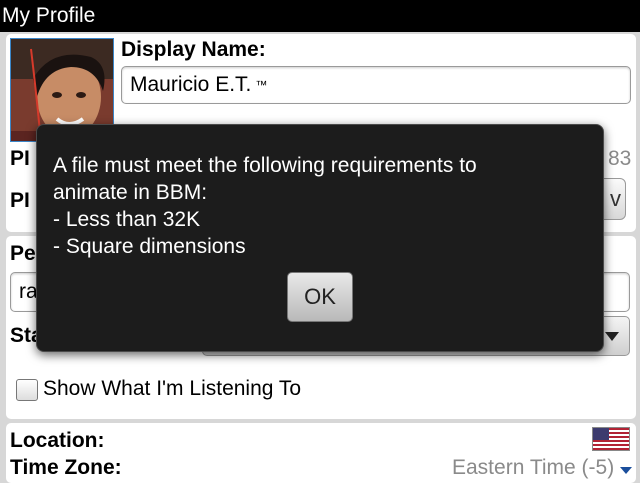 The width and height of the screenshot is (640, 483). Describe the element at coordinates (20, 158) in the screenshot. I see `pin-label: PI` at that location.